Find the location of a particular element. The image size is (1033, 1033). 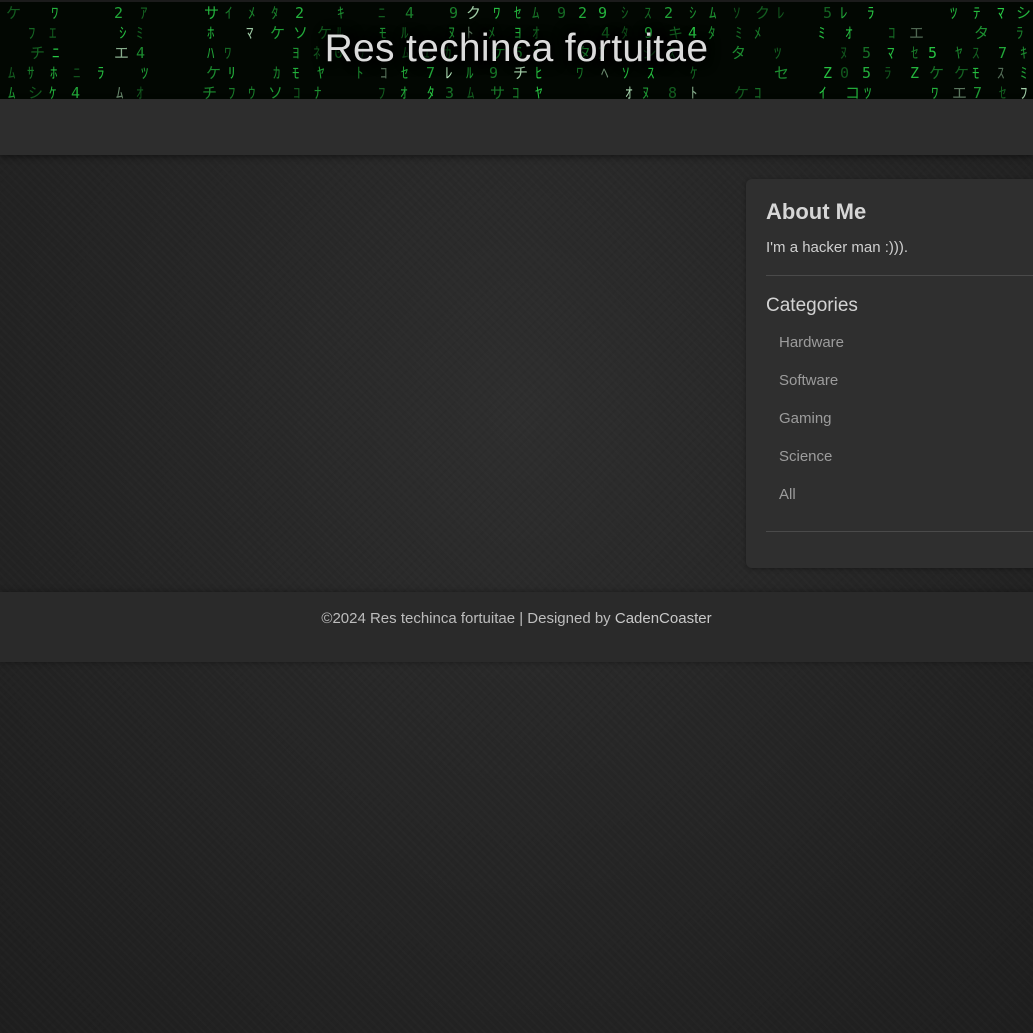

matrix-glyph: ﾃ is located at coordinates (977, 13).